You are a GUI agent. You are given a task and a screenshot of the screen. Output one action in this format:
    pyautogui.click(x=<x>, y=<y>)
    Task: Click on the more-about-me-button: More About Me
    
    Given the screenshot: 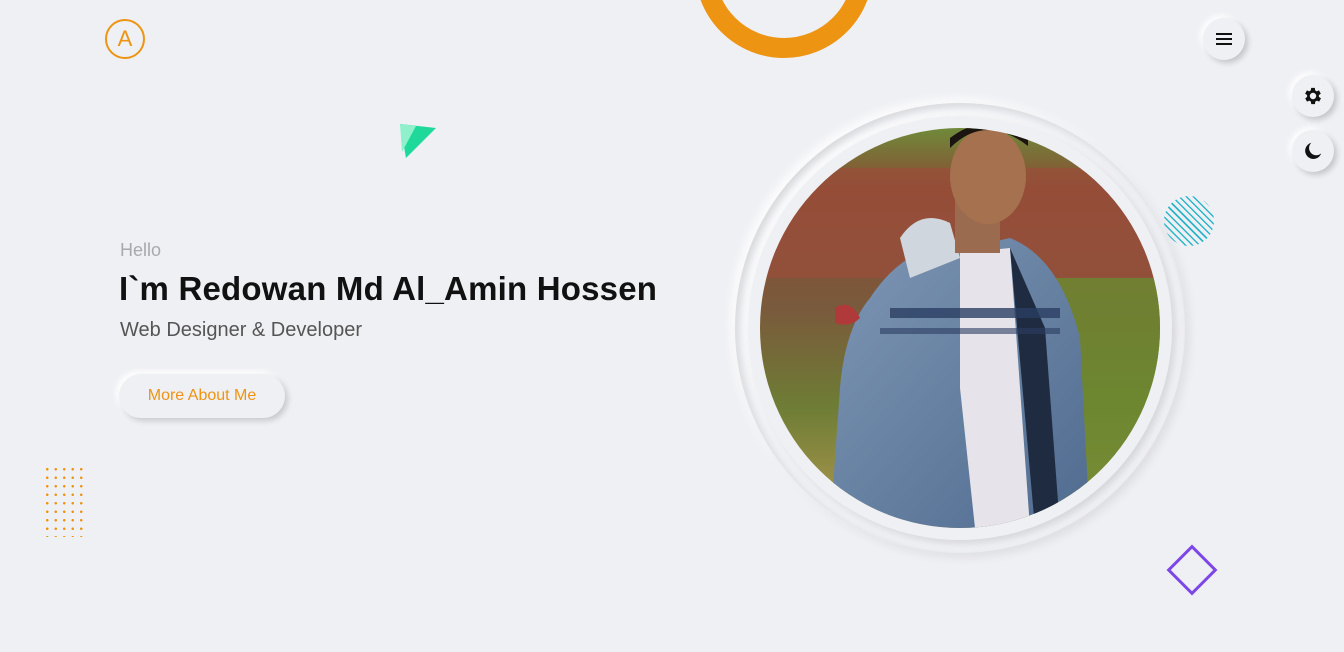 What is the action you would take?
    pyautogui.click(x=202, y=396)
    